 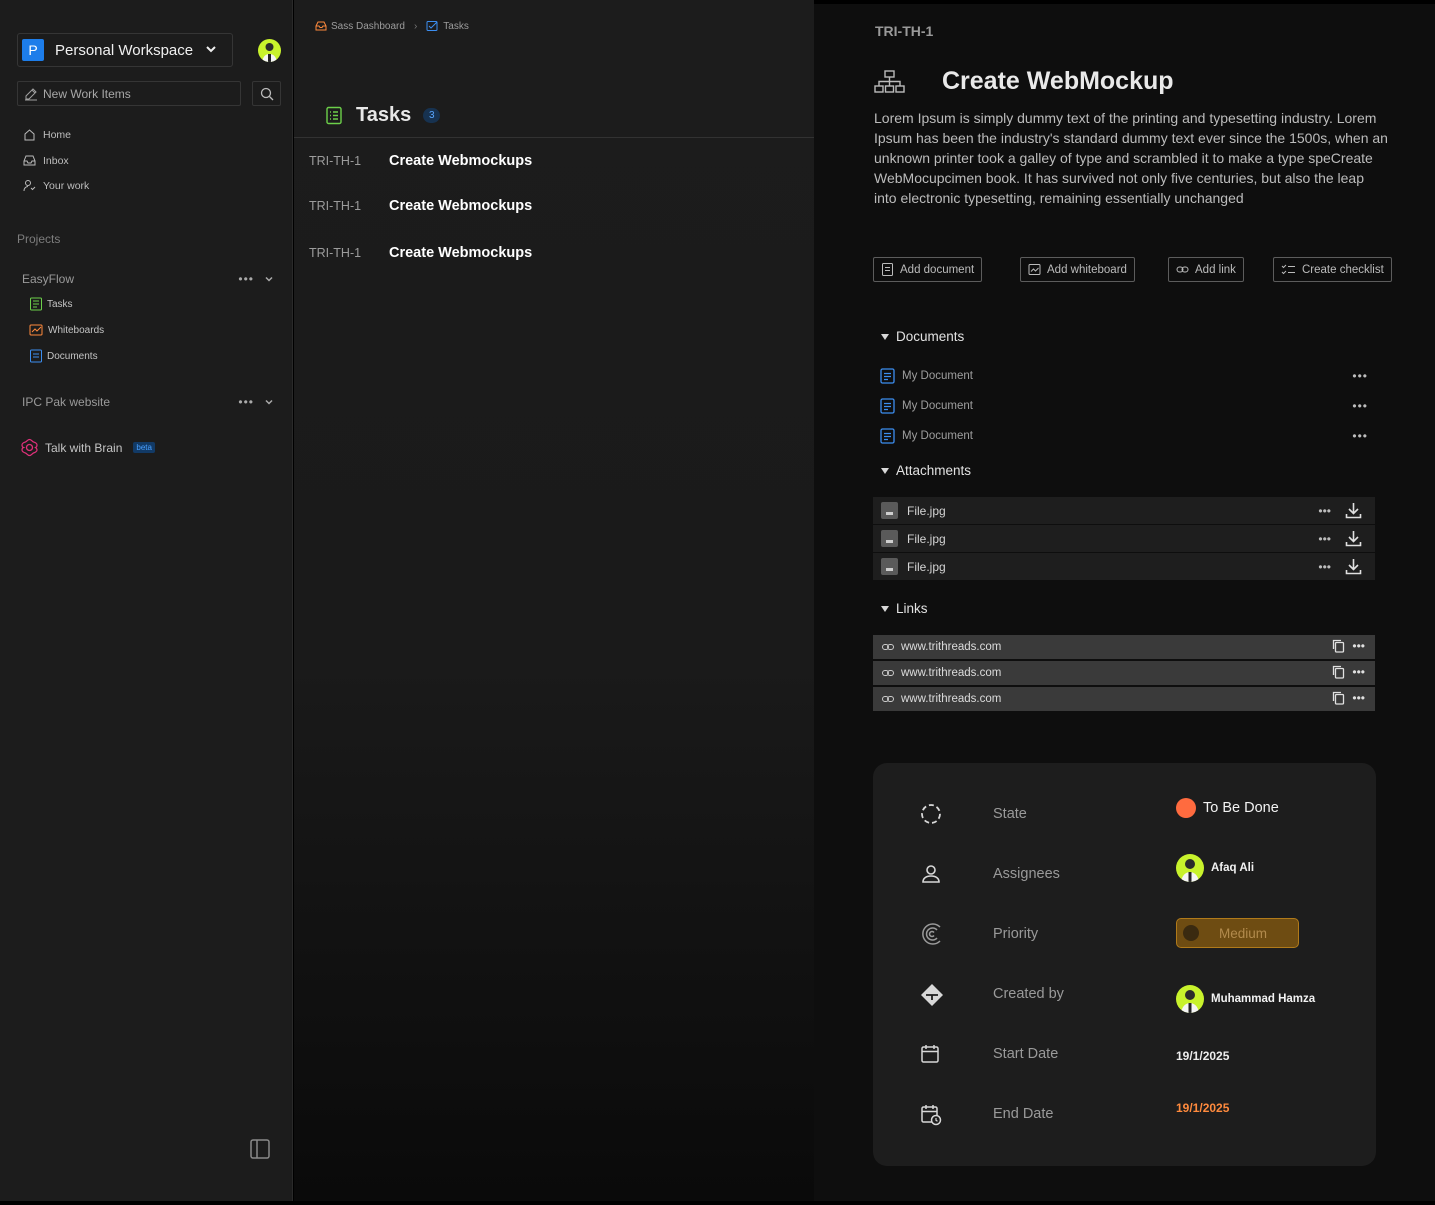 I want to click on add-link-label: Add link, so click(x=1215, y=269).